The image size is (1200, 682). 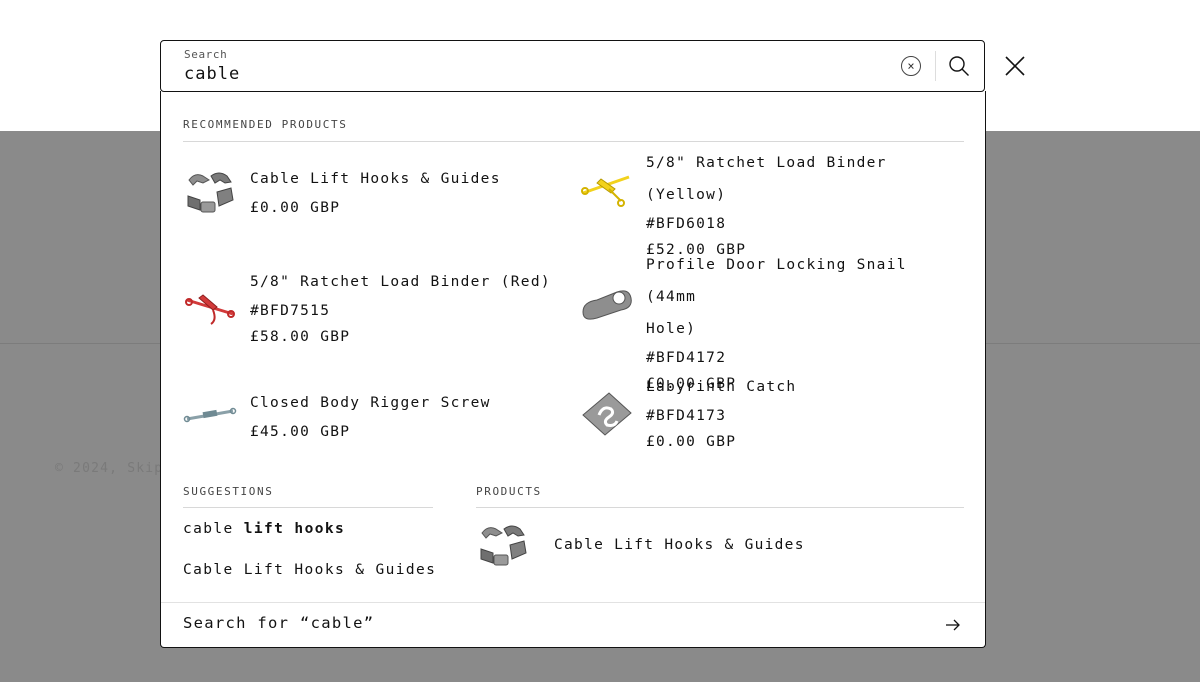 What do you see at coordinates (771, 419) in the screenshot?
I see `recommended-product: Labyrinth Catch #BFD4173 £0.00 GBP` at bounding box center [771, 419].